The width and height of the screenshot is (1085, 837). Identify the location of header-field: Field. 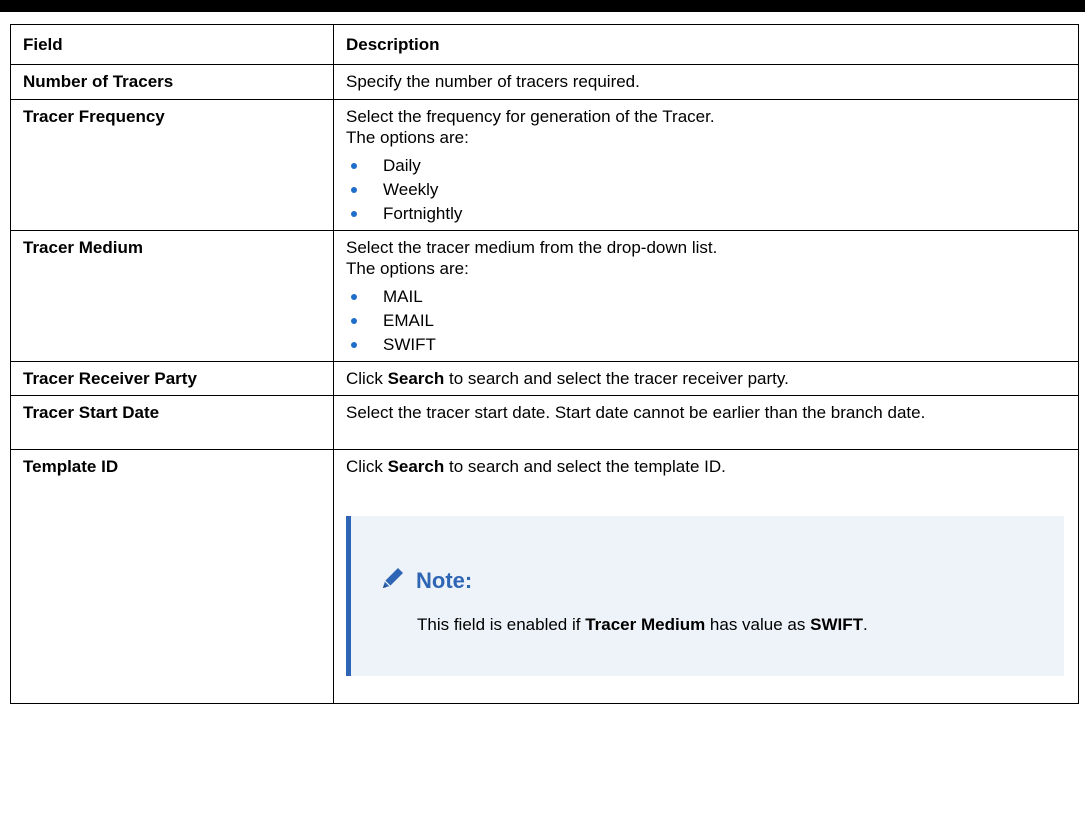
(172, 44).